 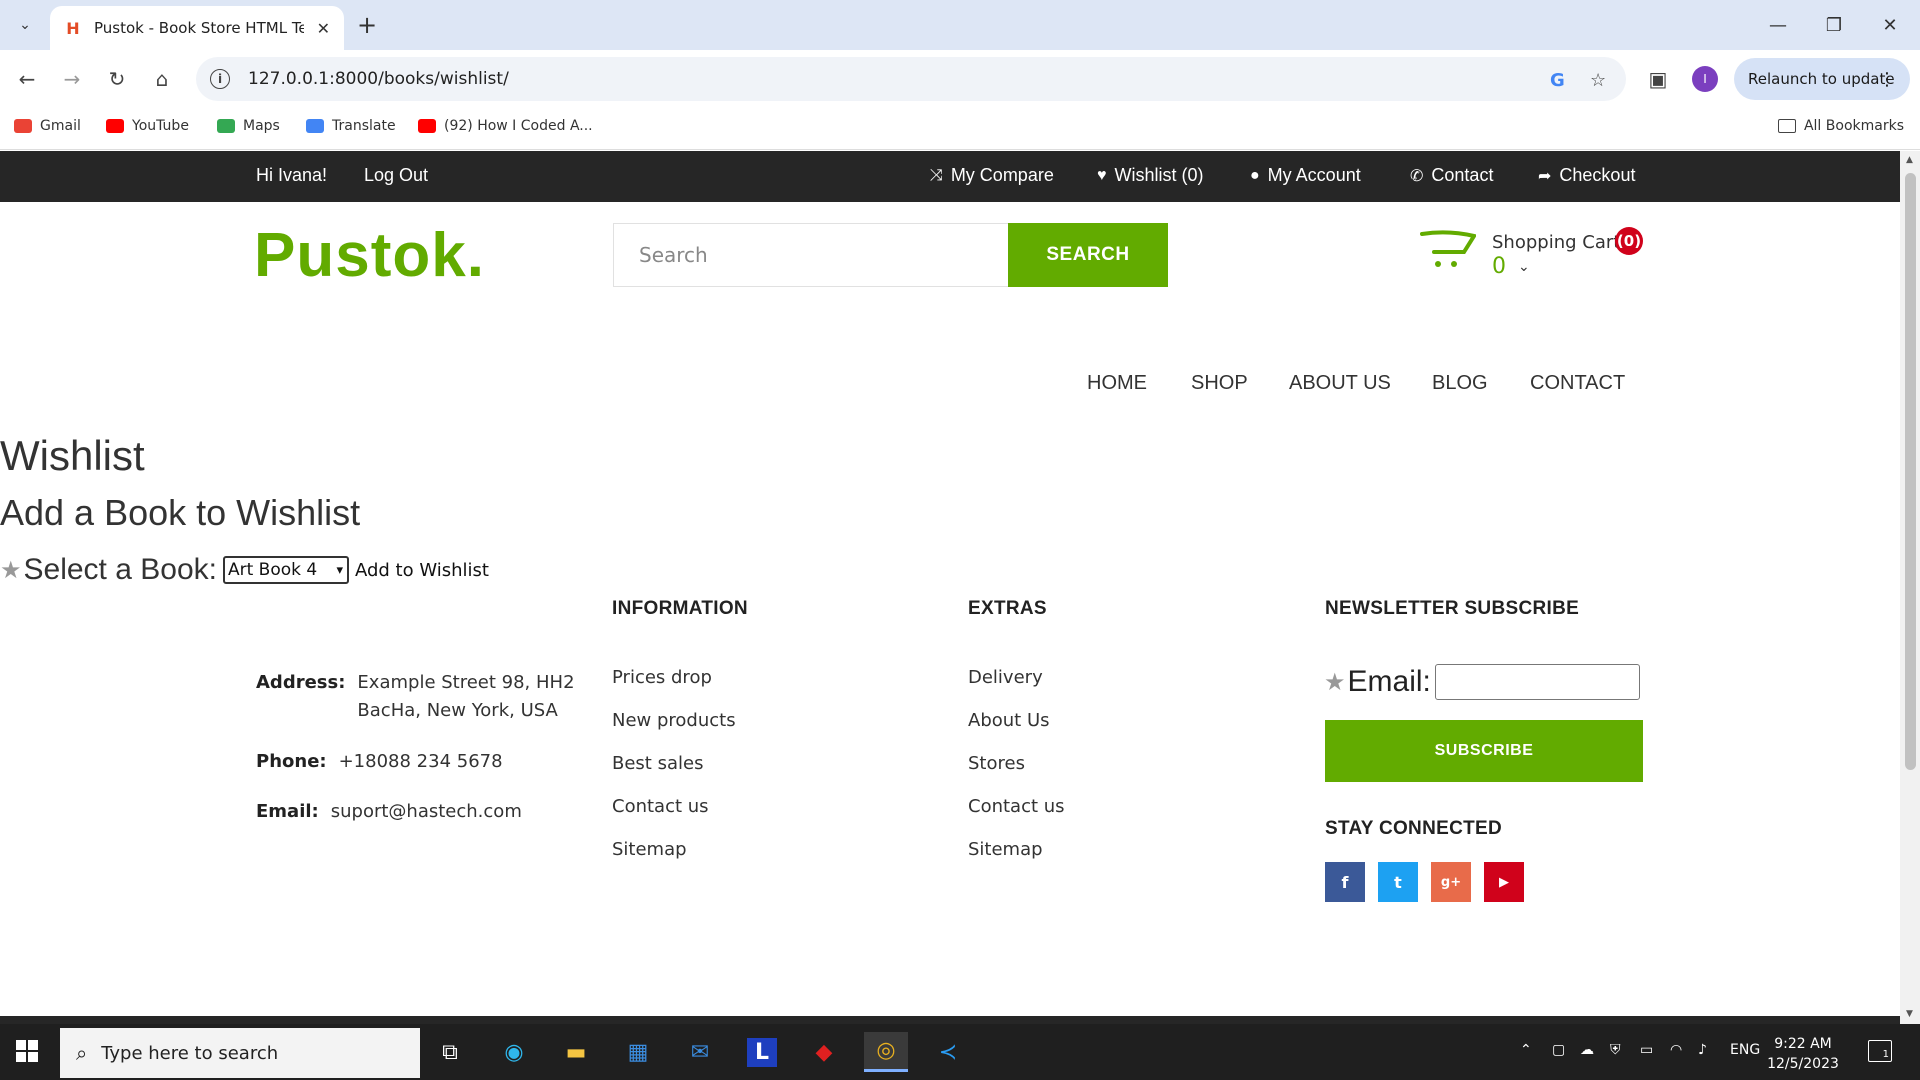 I want to click on window-restore-icon: ❐, so click(x=1834, y=25).